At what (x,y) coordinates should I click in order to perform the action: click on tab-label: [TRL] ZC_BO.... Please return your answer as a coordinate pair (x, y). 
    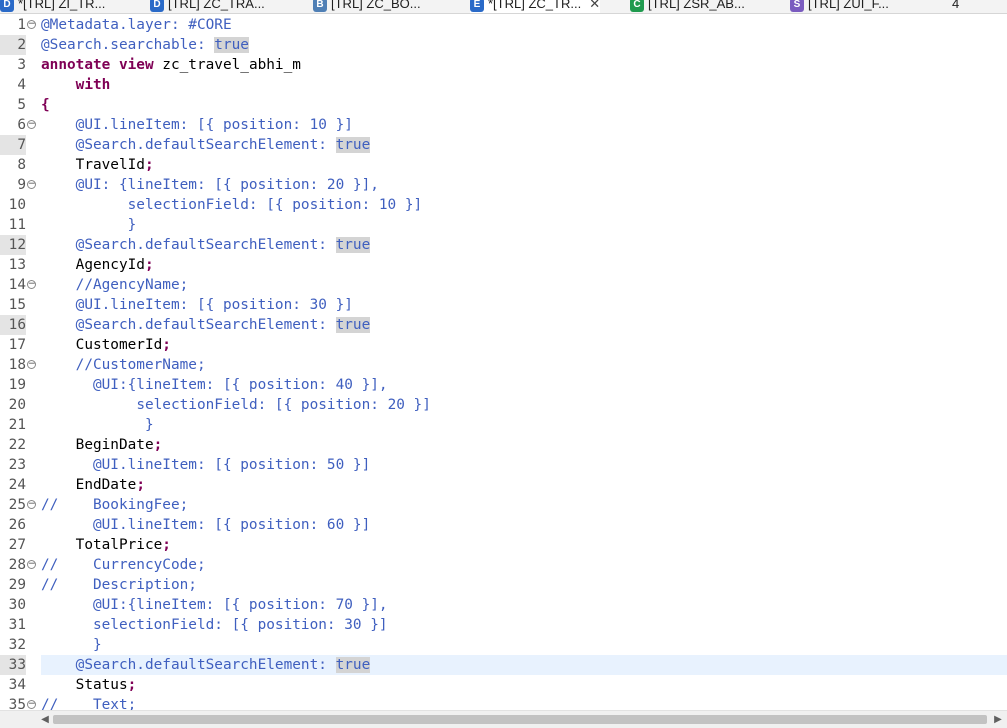
    Looking at the image, I should click on (376, 5).